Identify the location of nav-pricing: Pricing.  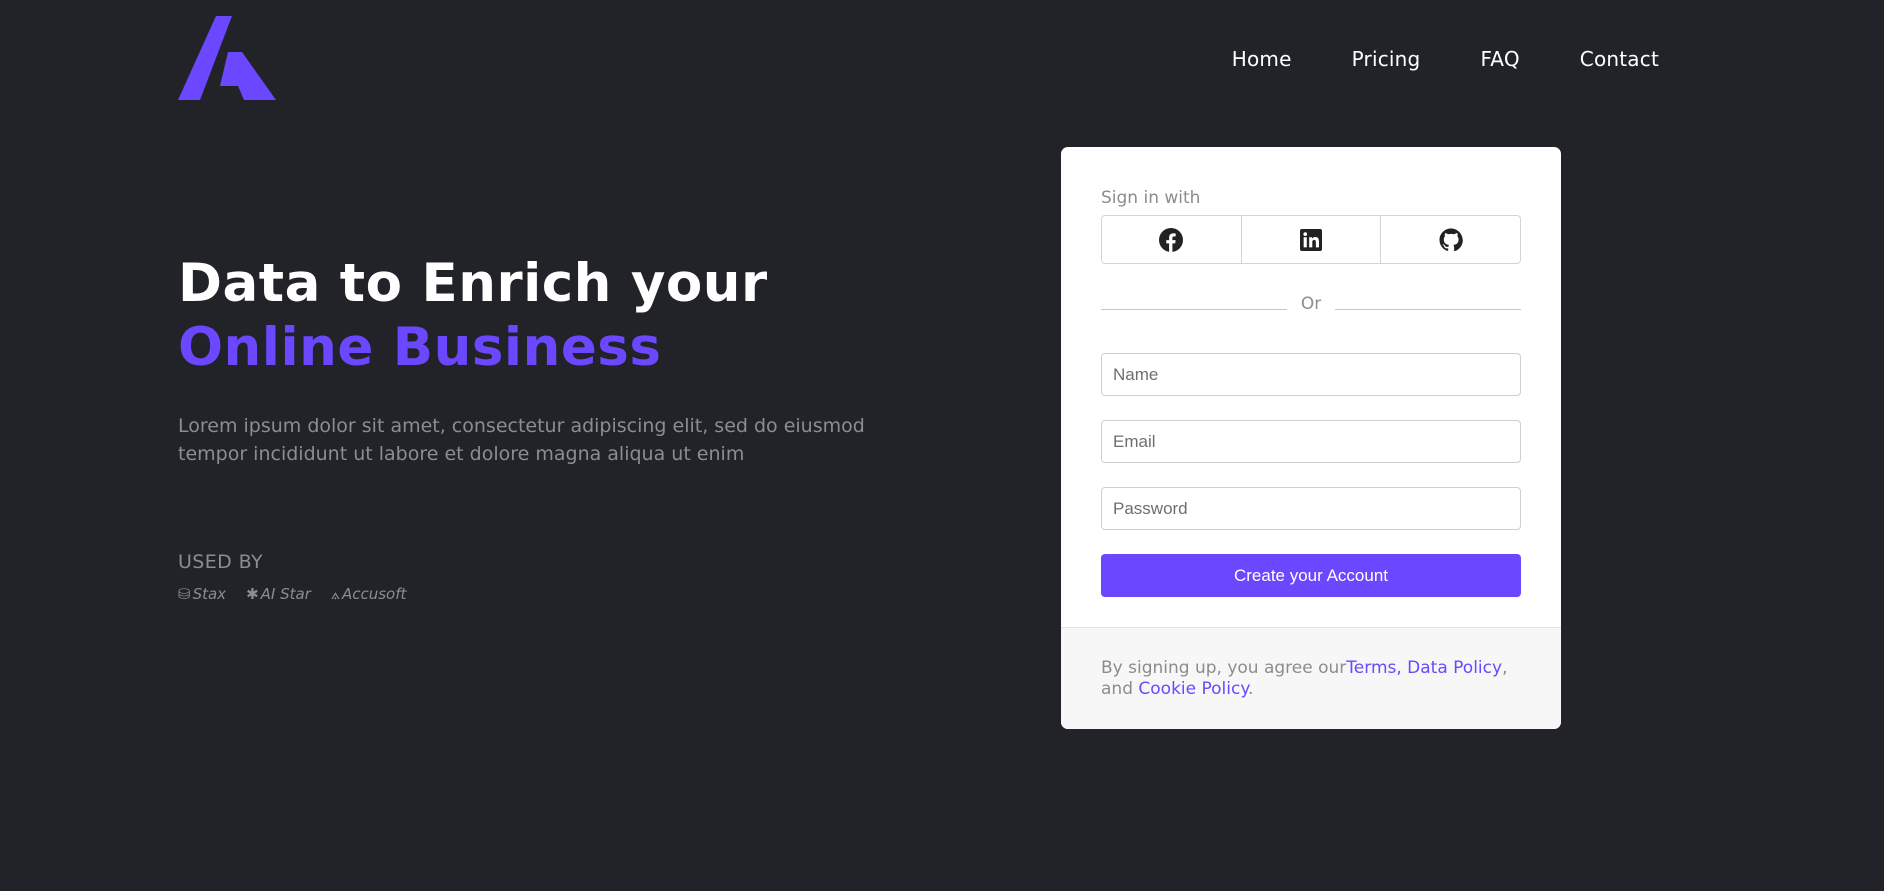
(1386, 59).